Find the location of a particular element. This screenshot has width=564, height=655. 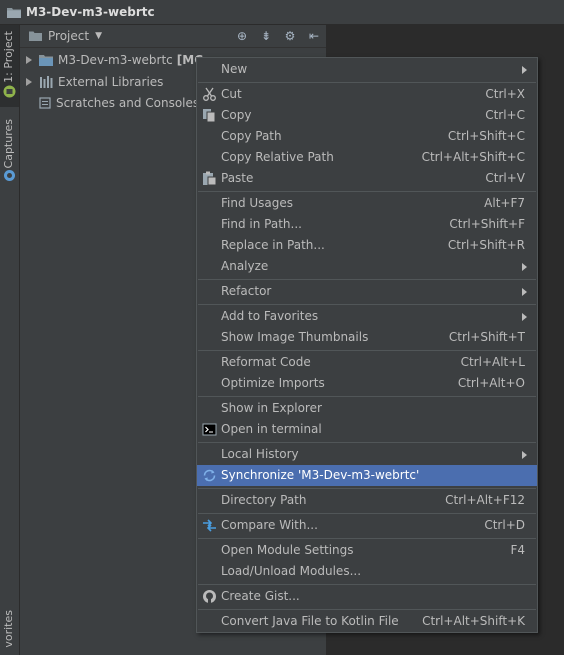

tree-item-module: M3-Dev-m3-webrtc [MC is located at coordinates (111, 59).